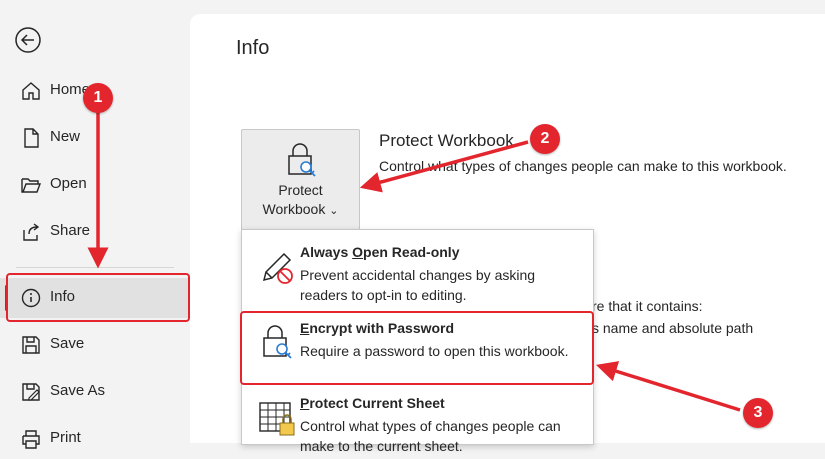  What do you see at coordinates (68, 183) in the screenshot?
I see `nav-label: Open` at bounding box center [68, 183].